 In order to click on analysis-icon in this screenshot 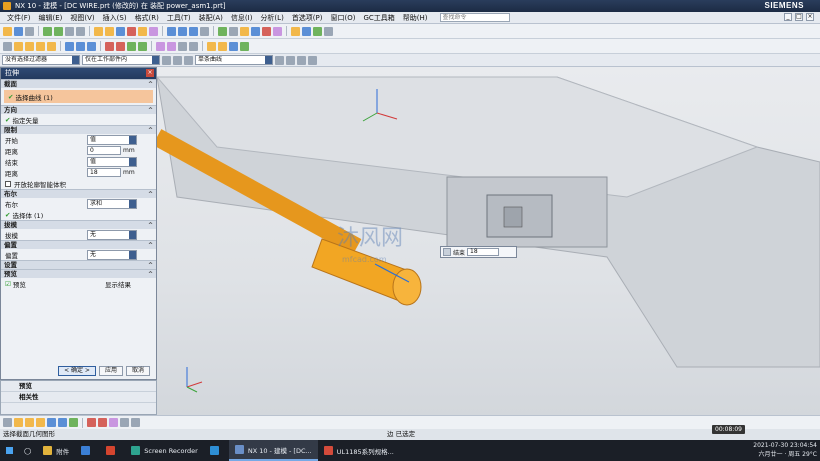, I will do `click(277, 31)`.